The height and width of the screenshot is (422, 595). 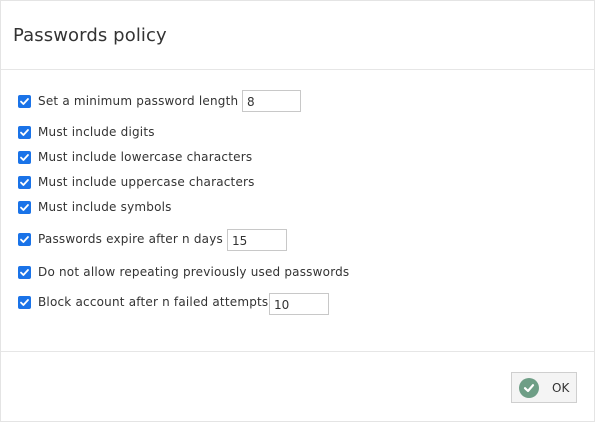 I want to click on min-length-checkbox, so click(x=24, y=101).